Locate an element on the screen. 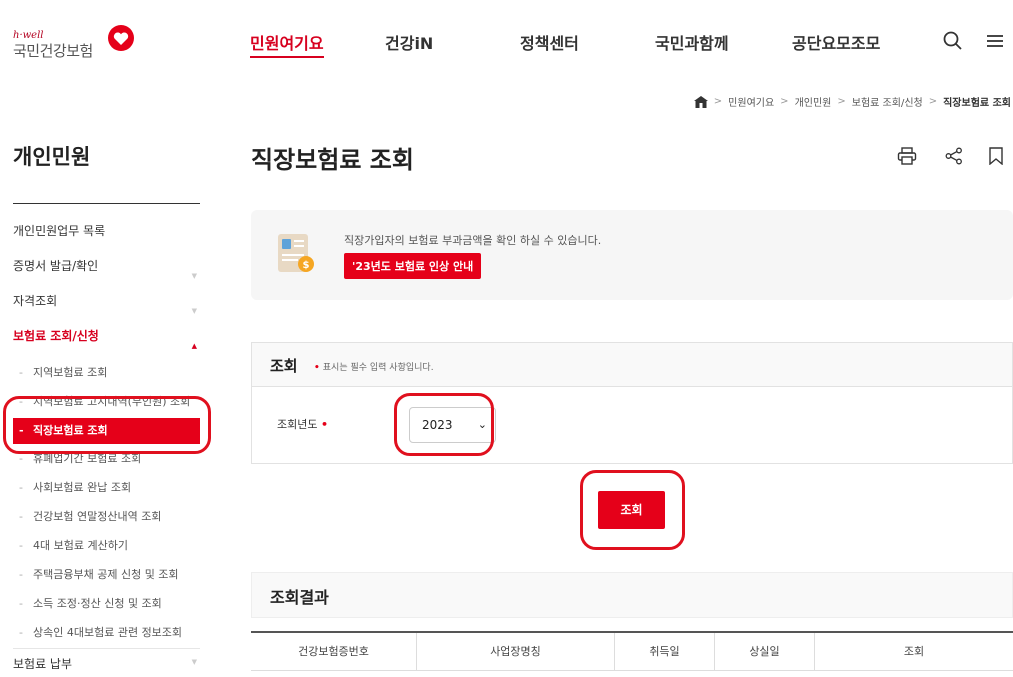 This screenshot has width=1013, height=677. search-button: 조회 is located at coordinates (631, 510).